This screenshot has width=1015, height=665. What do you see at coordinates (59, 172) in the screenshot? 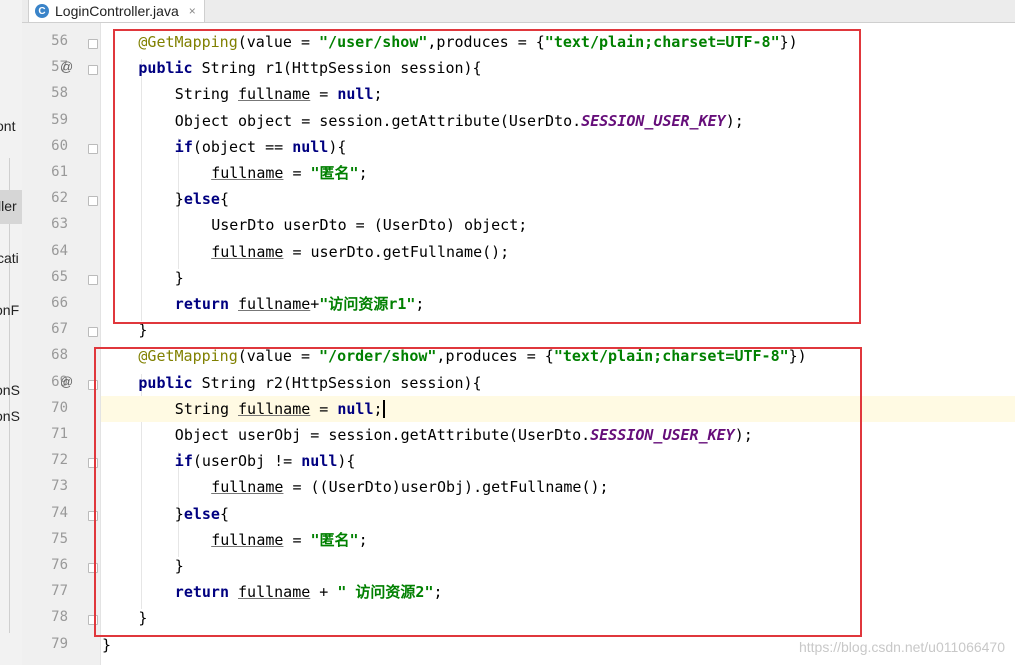
I see `line-number: 61` at bounding box center [59, 172].